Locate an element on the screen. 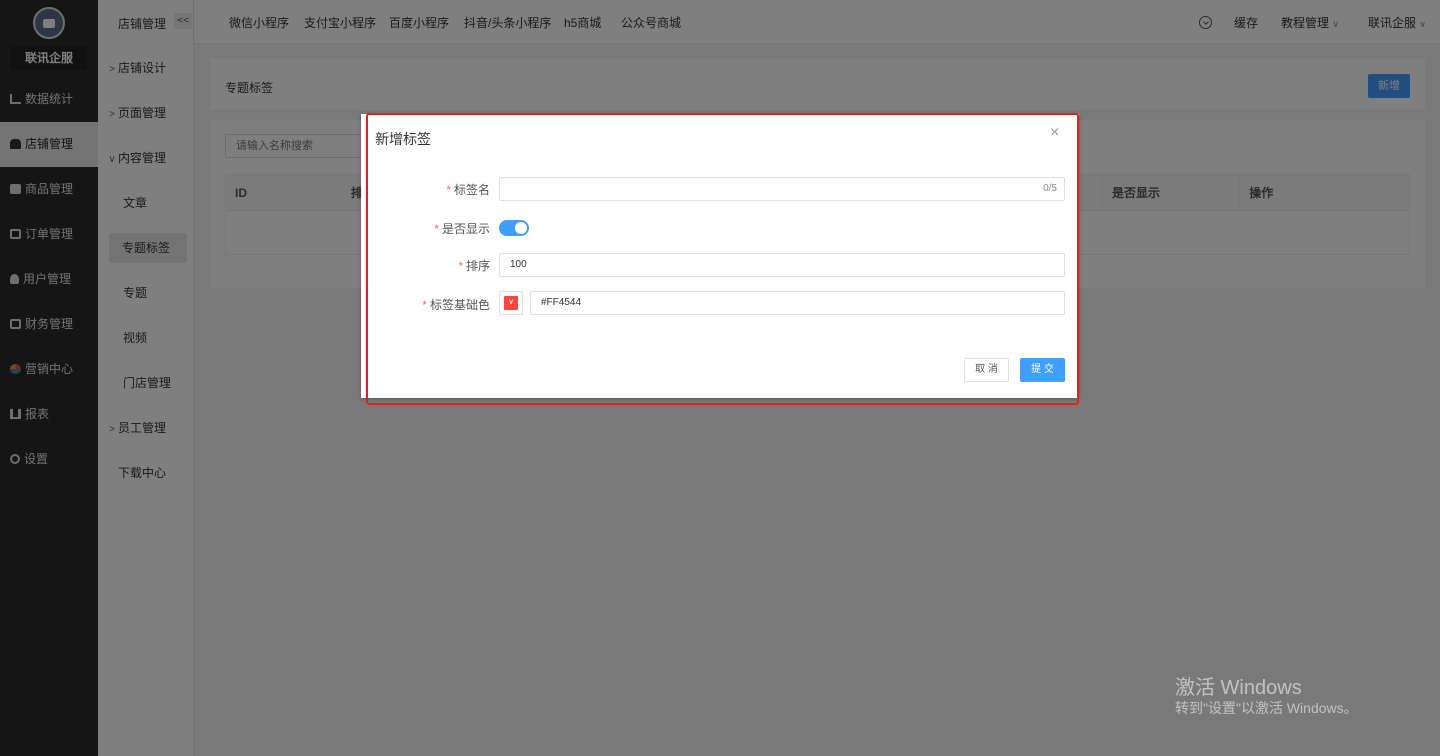 Image resolution: width=1440 pixels, height=756 pixels. activation-watermark-title: 激活 Windows is located at coordinates (1238, 688).